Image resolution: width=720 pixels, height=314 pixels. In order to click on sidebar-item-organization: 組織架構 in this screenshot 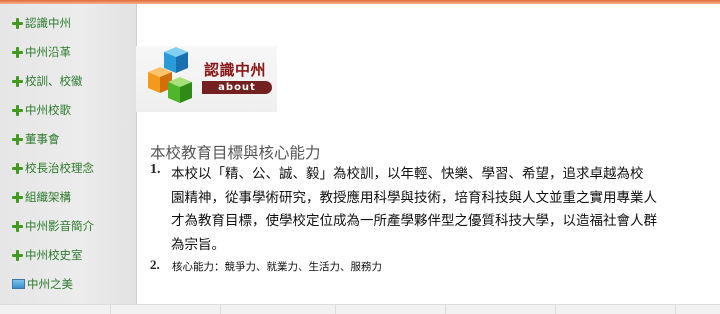, I will do `click(68, 197)`.